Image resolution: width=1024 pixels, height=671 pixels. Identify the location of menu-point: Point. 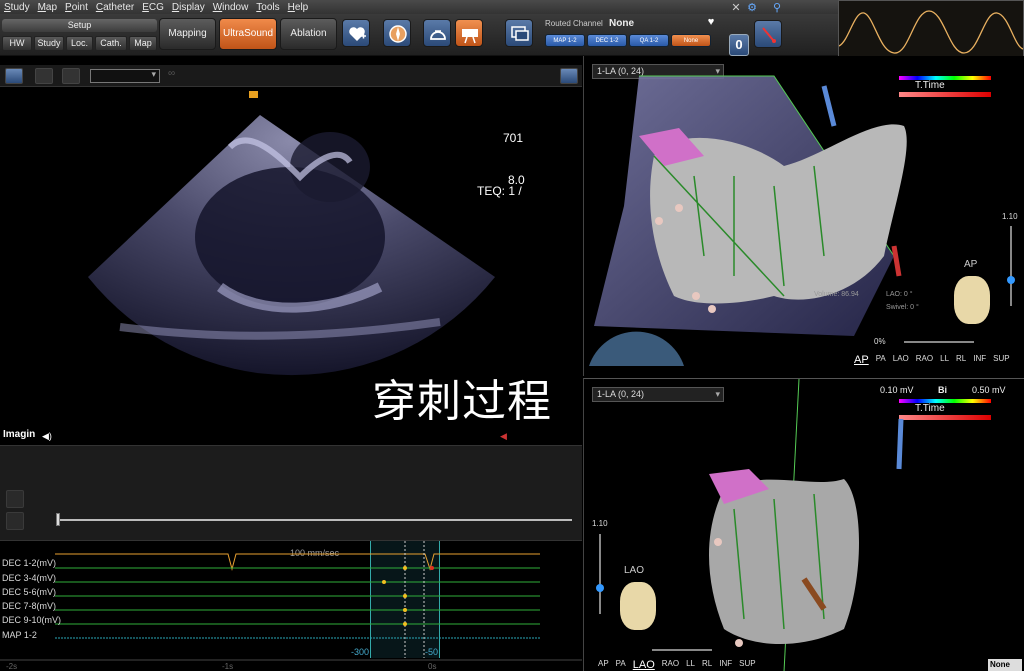
(76, 7).